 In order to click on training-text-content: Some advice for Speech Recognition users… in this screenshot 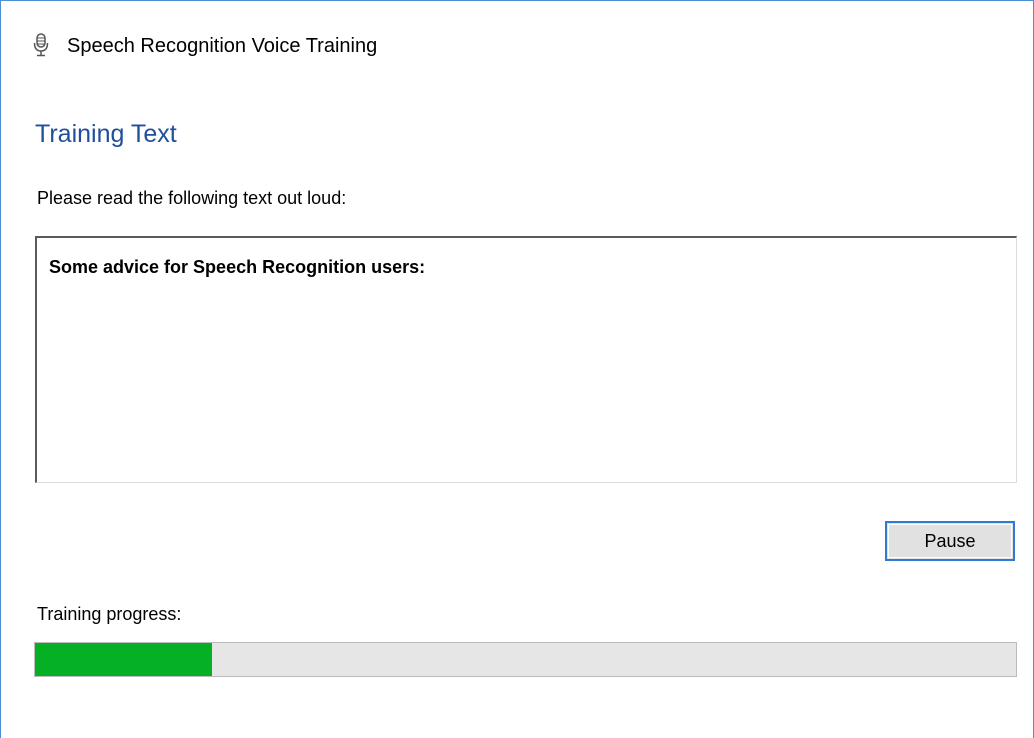, I will do `click(237, 267)`.